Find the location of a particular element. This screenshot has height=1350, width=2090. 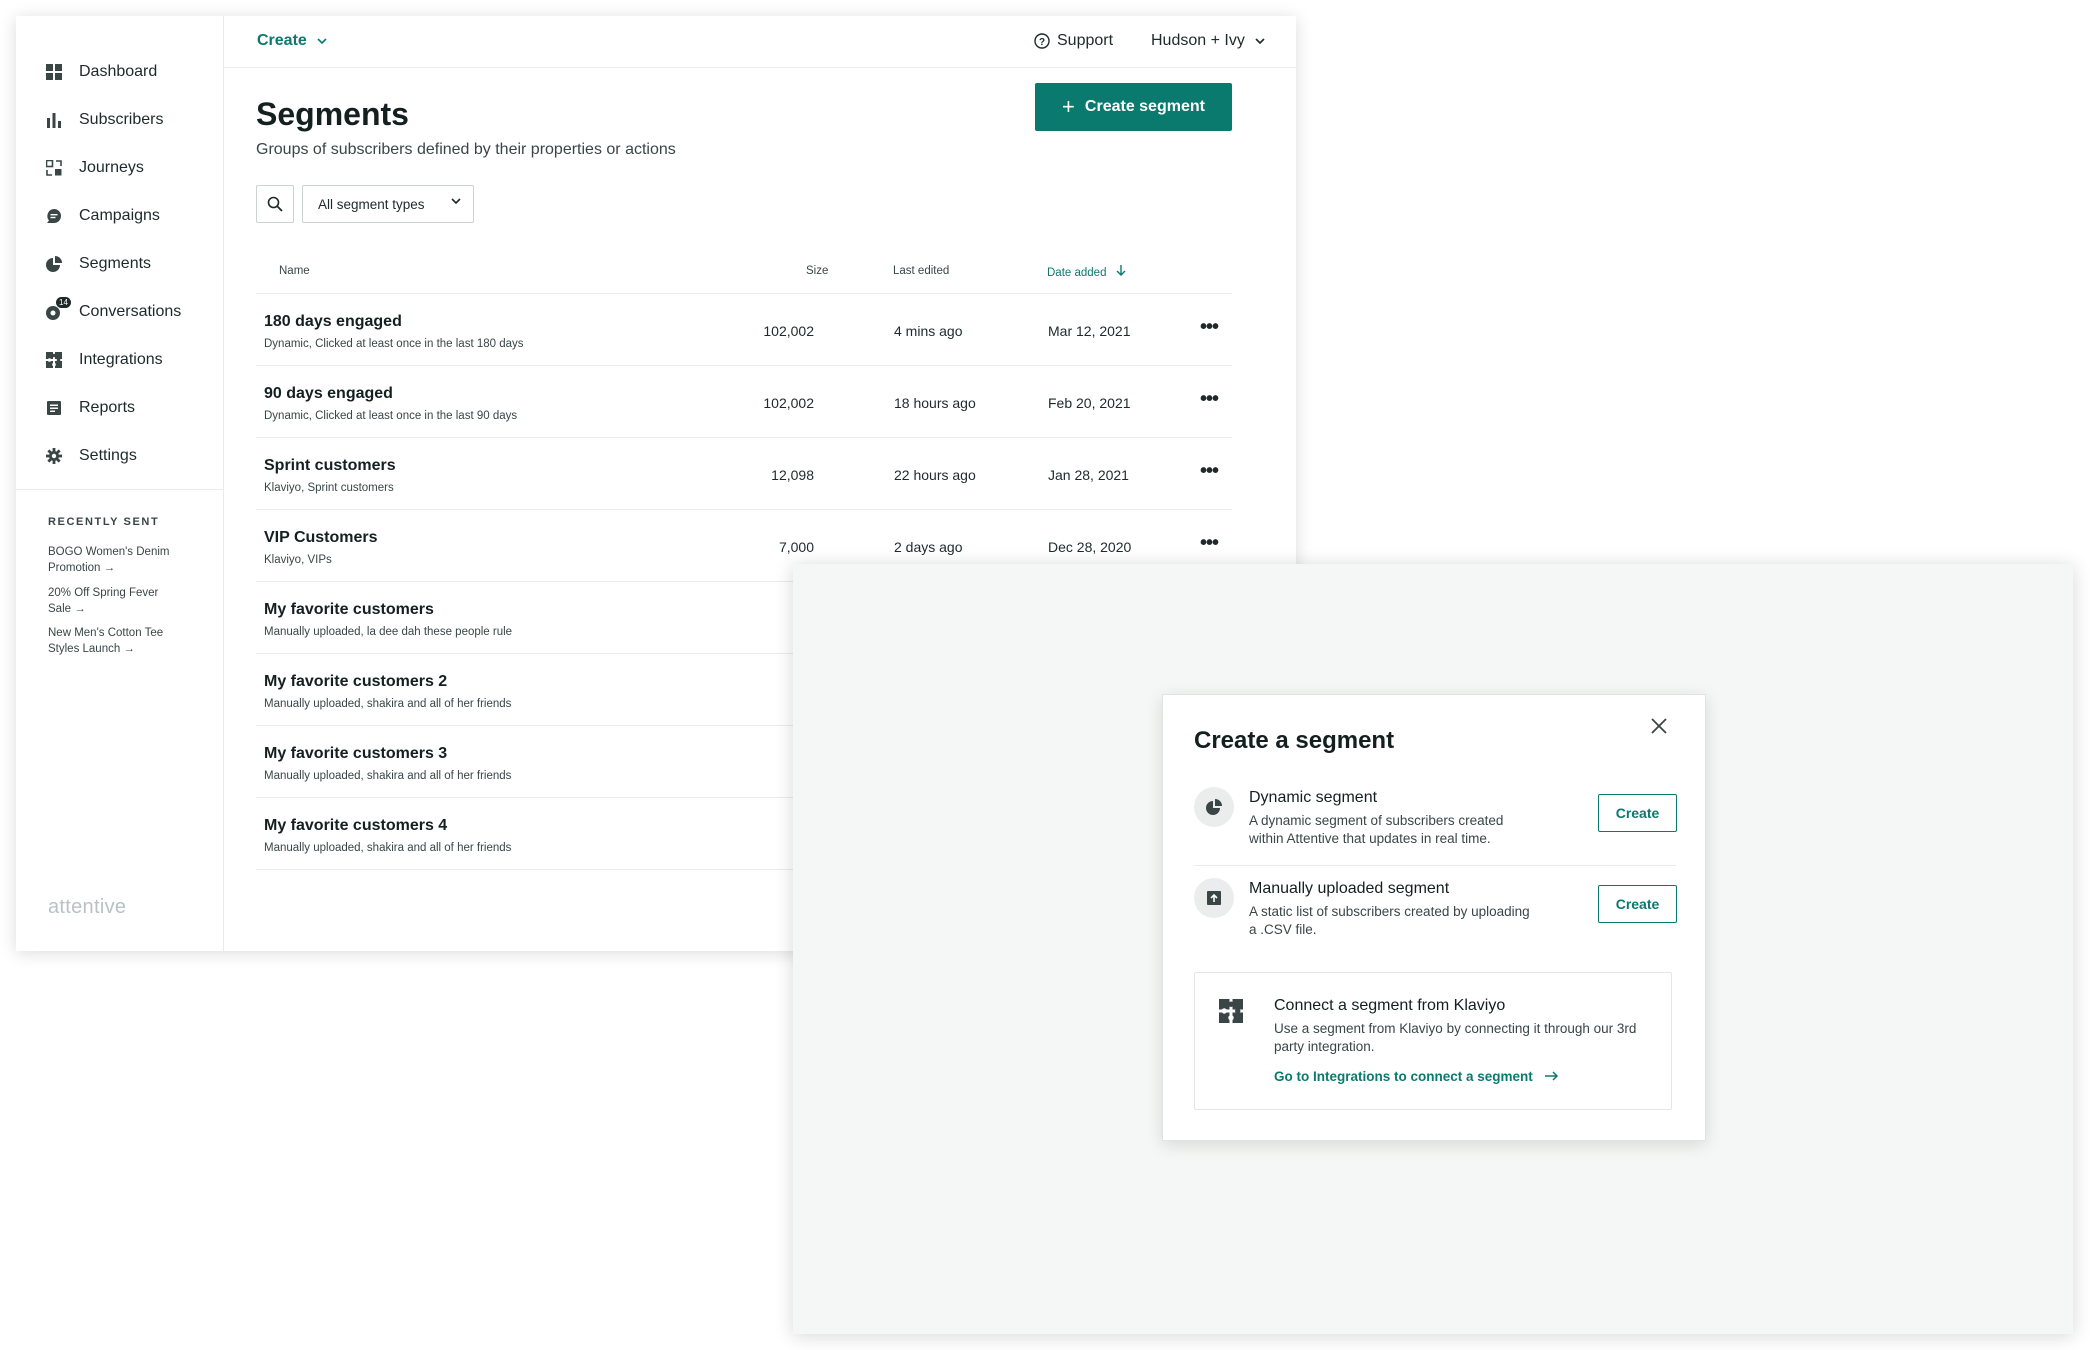

recent-line: Sale → is located at coordinates (67, 609).